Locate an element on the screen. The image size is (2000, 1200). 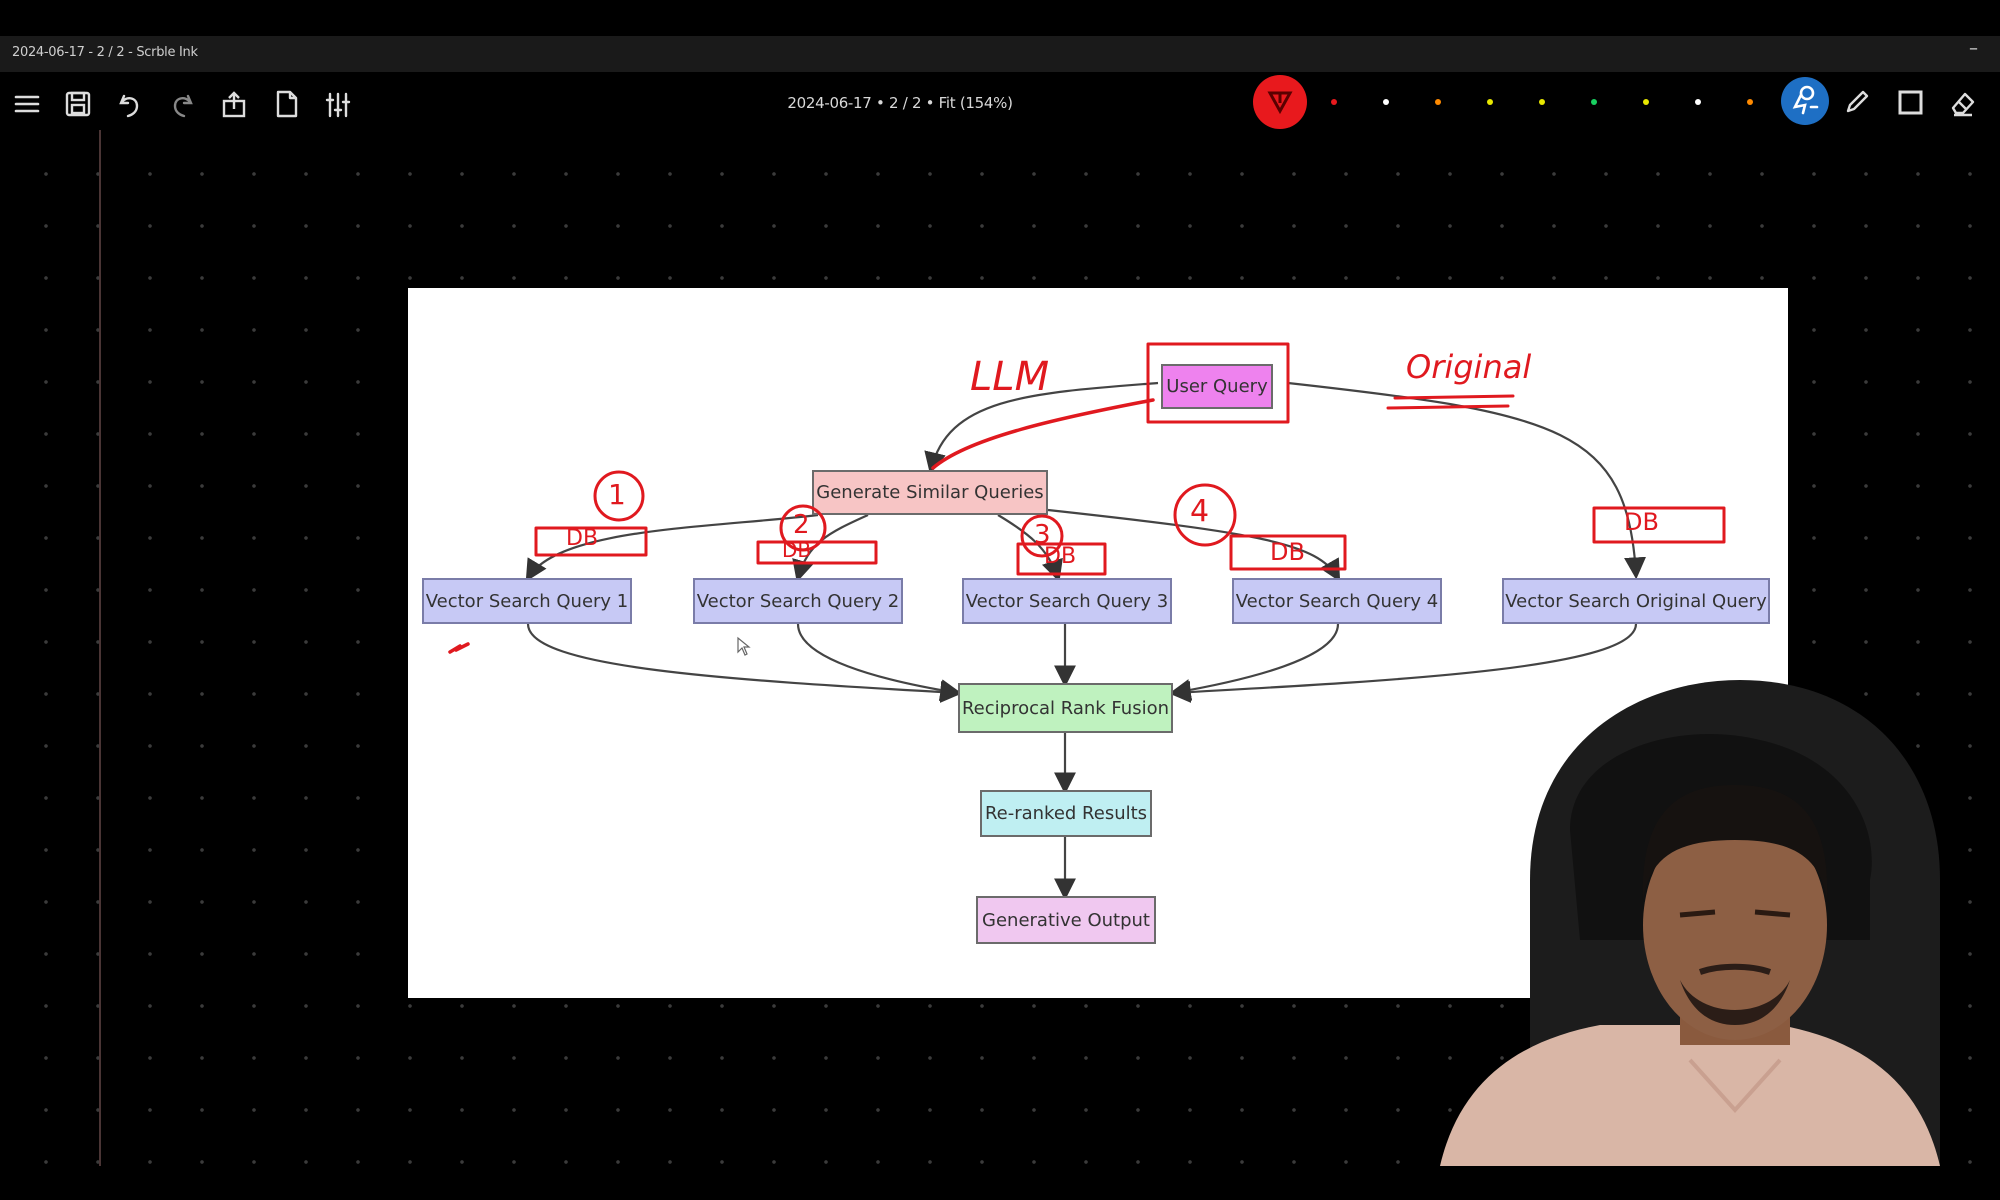
shape-icon is located at coordinates (1910, 102).